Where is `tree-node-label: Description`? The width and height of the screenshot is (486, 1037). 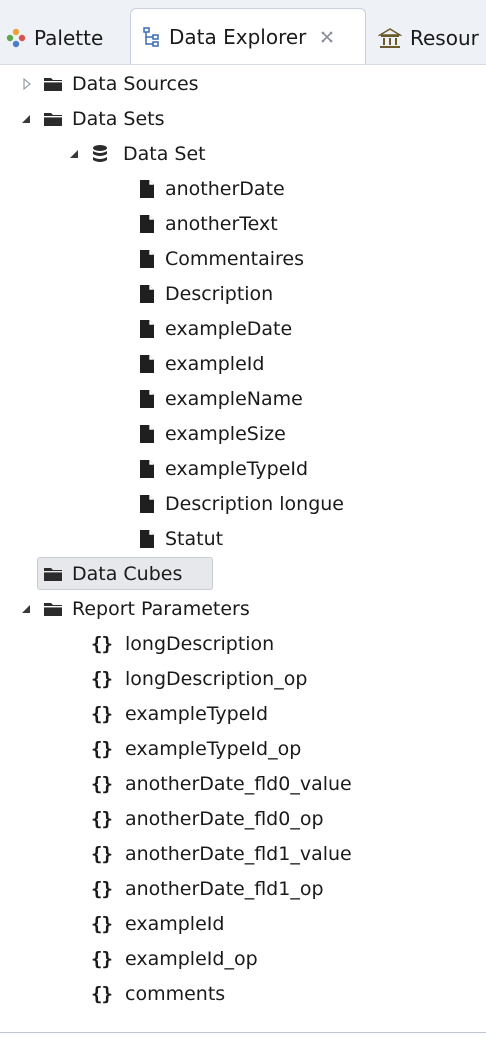
tree-node-label: Description is located at coordinates (219, 293).